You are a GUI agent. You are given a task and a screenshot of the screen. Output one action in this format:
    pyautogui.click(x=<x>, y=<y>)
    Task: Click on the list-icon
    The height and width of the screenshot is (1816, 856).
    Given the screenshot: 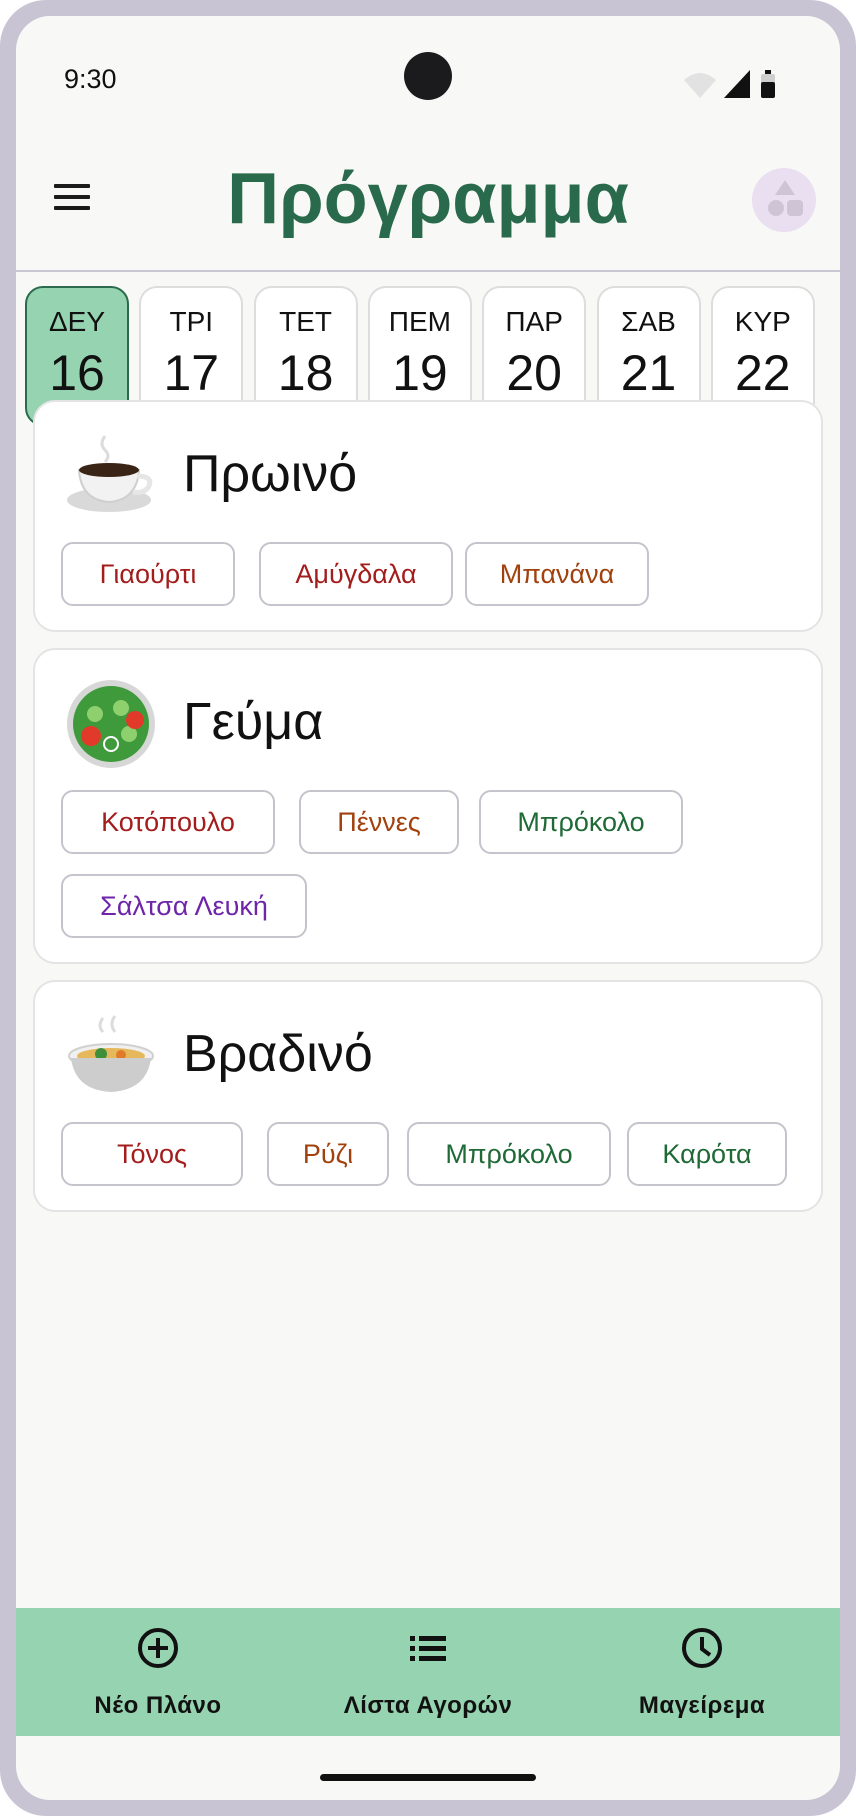 What is the action you would take?
    pyautogui.click(x=428, y=1648)
    